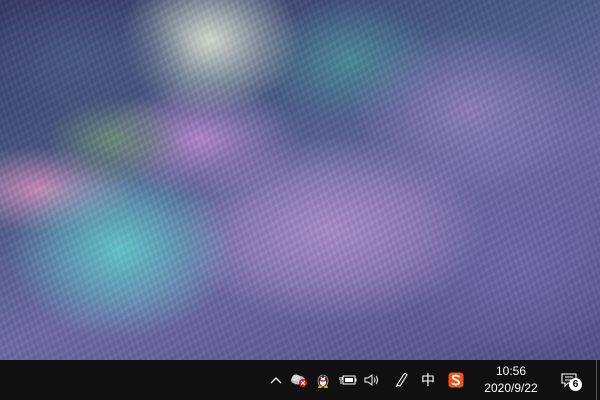  I want to click on show-desktop-button, so click(596, 380).